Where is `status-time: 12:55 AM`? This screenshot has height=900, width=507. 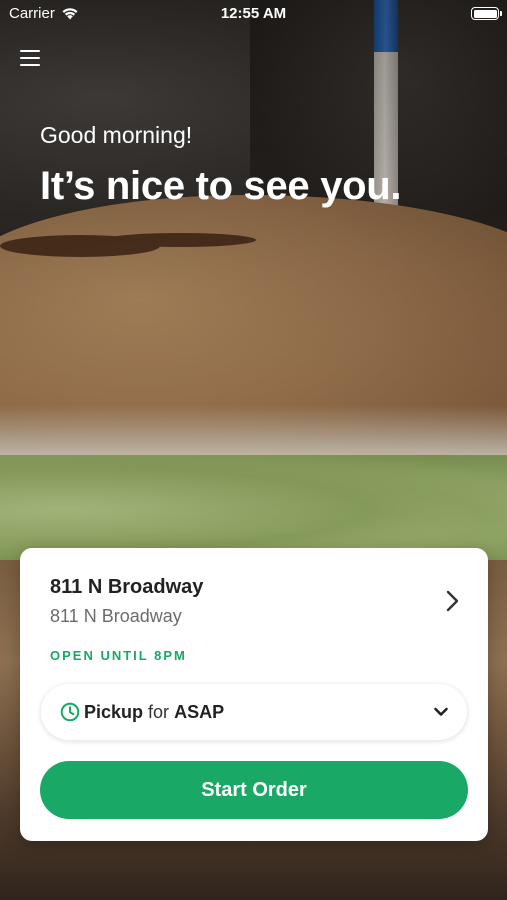 status-time: 12:55 AM is located at coordinates (253, 13).